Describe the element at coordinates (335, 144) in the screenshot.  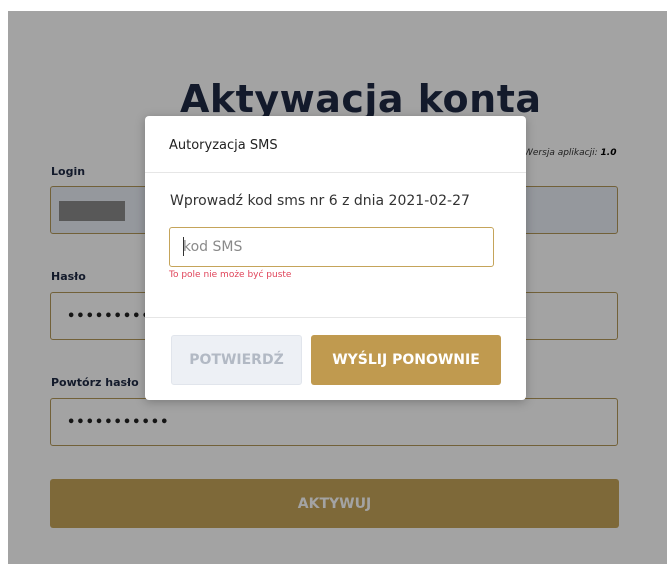
I see `dialog-title: Autoryzacja SMS` at that location.